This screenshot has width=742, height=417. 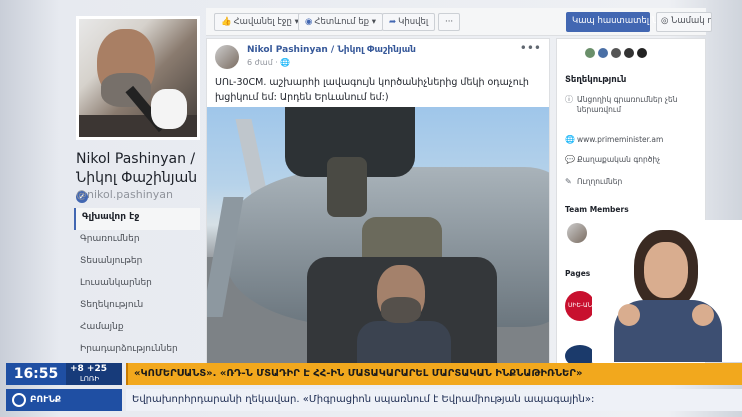 I want to click on follow-label: Հետևում եք, so click(x=342, y=22).